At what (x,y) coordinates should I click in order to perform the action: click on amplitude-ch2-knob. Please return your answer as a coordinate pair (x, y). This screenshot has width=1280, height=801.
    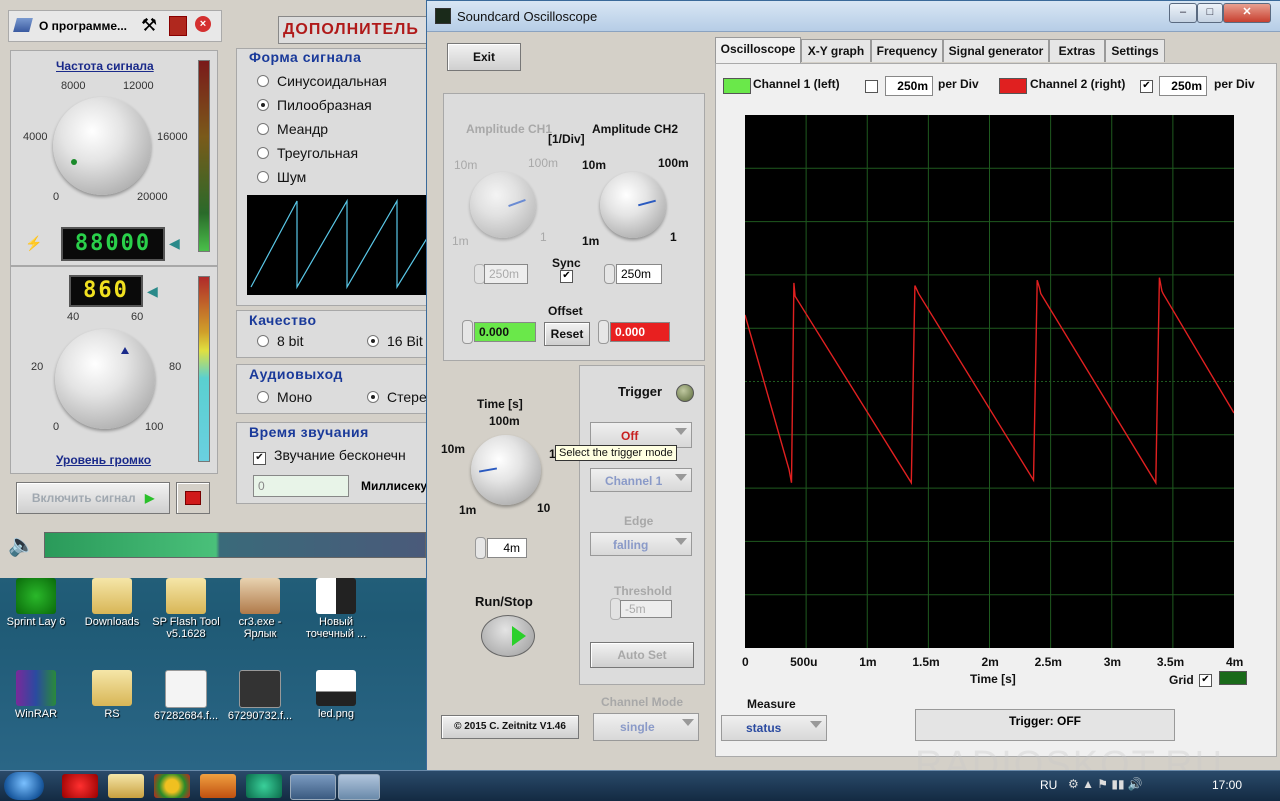
    Looking at the image, I should click on (633, 205).